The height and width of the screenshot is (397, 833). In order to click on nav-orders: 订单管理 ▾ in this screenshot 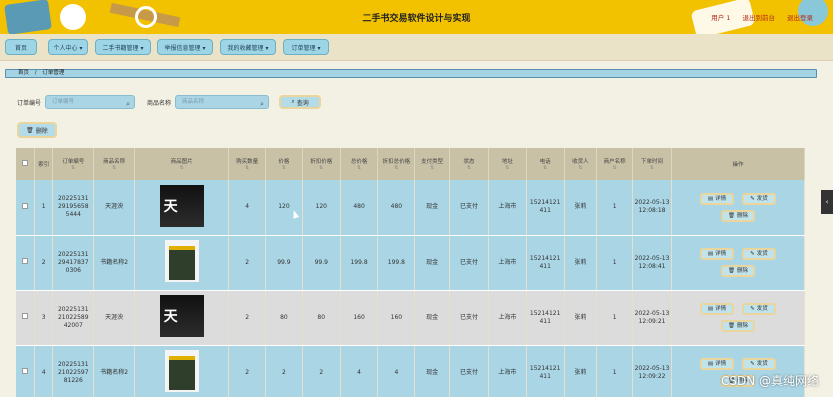, I will do `click(306, 47)`.